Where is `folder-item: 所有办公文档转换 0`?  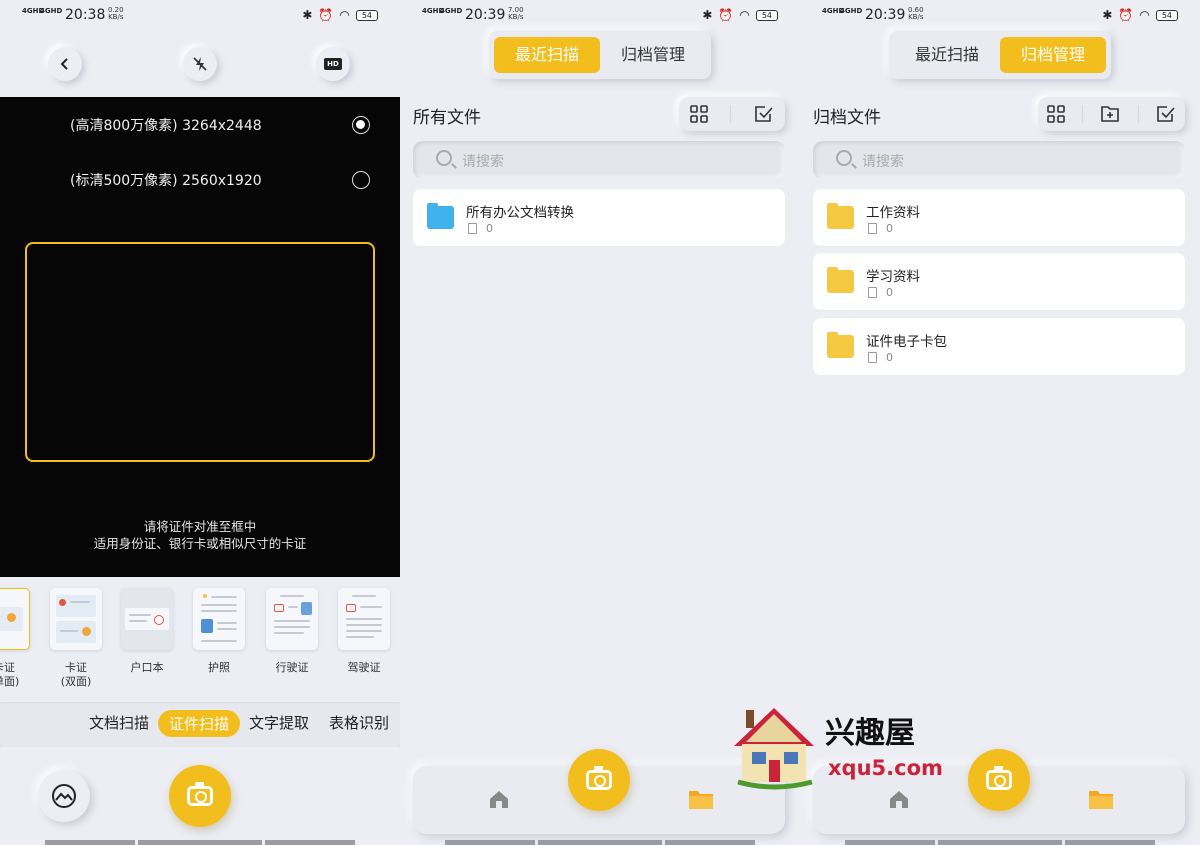
folder-item: 所有办公文档转换 0 is located at coordinates (599, 217).